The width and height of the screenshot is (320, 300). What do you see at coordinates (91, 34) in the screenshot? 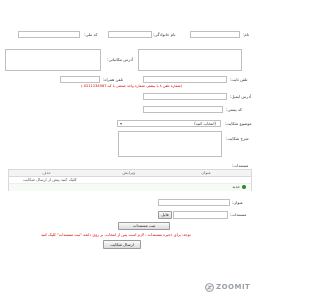
I see `national-code-label: کد ملی:` at bounding box center [91, 34].